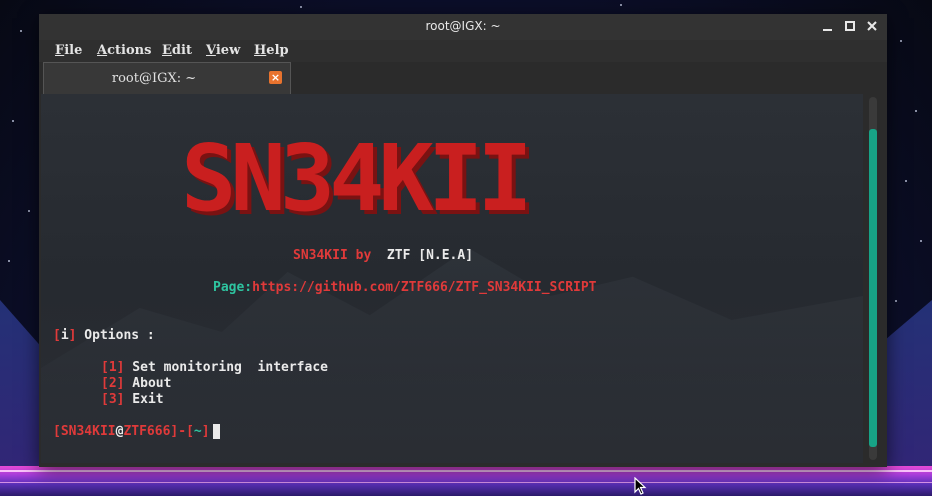 The image size is (932, 496). Describe the element at coordinates (873, 288) in the screenshot. I see `scrollbar-thumb` at that location.